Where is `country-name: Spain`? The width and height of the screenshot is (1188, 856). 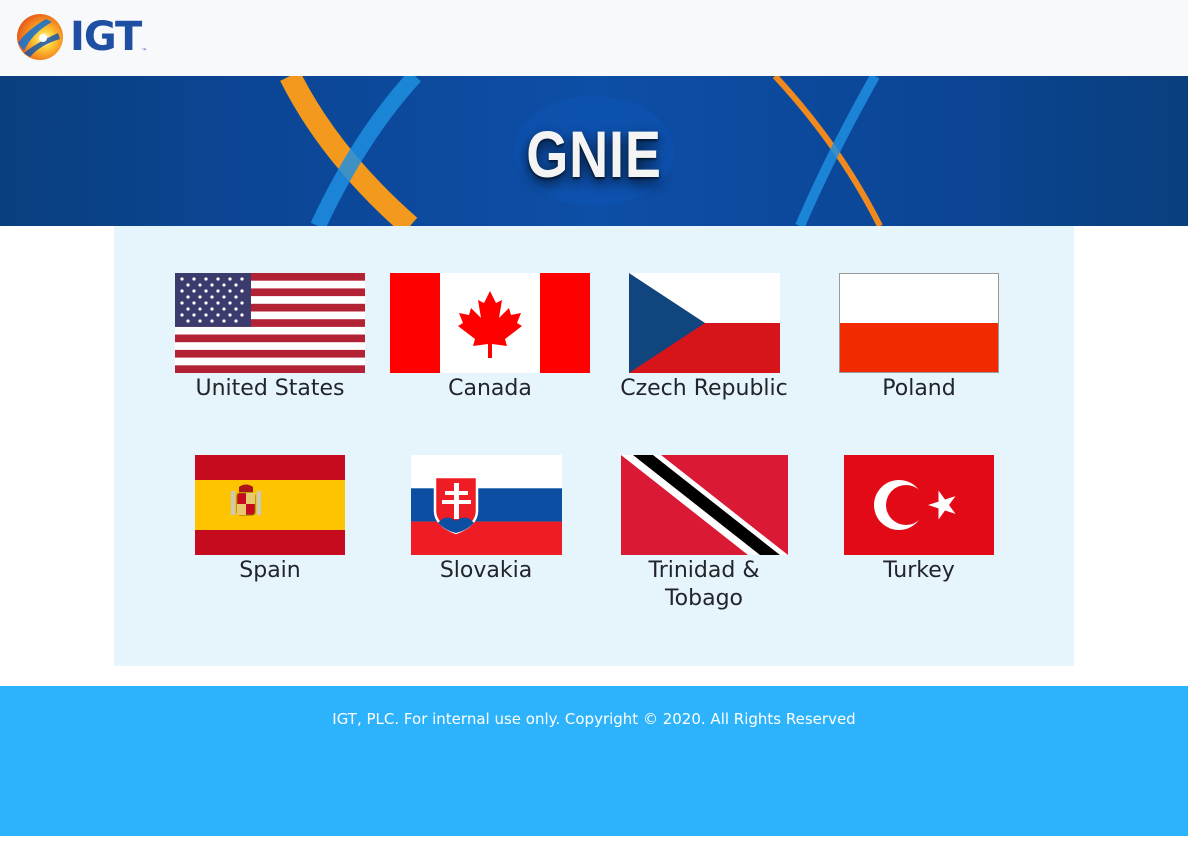 country-name: Spain is located at coordinates (270, 570).